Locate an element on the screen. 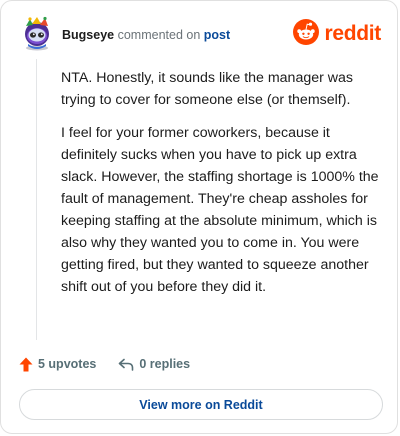 This screenshot has height=436, width=400. username: Bugseye is located at coordinates (88, 35).